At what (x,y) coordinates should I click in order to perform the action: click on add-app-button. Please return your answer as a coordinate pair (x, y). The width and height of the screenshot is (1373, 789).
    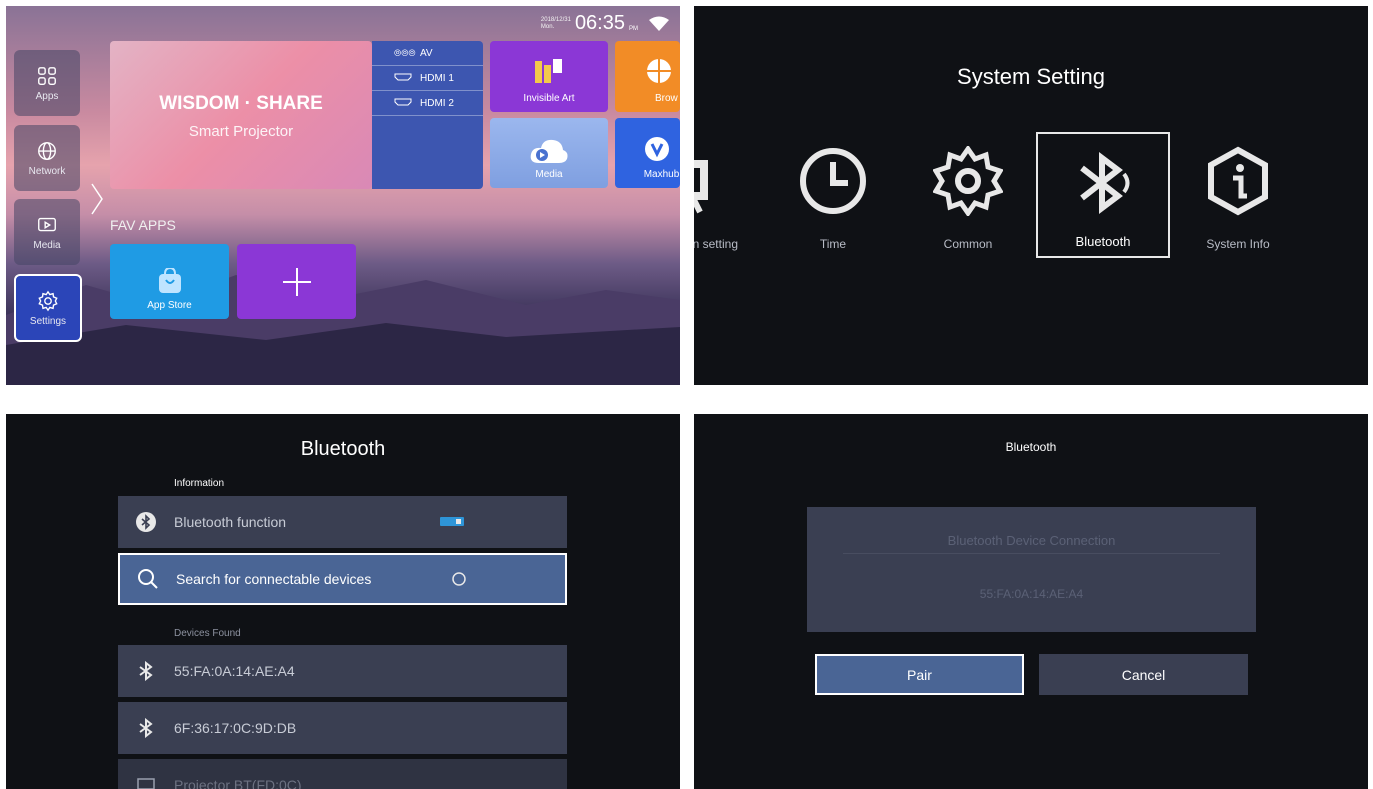
    Looking at the image, I should click on (296, 281).